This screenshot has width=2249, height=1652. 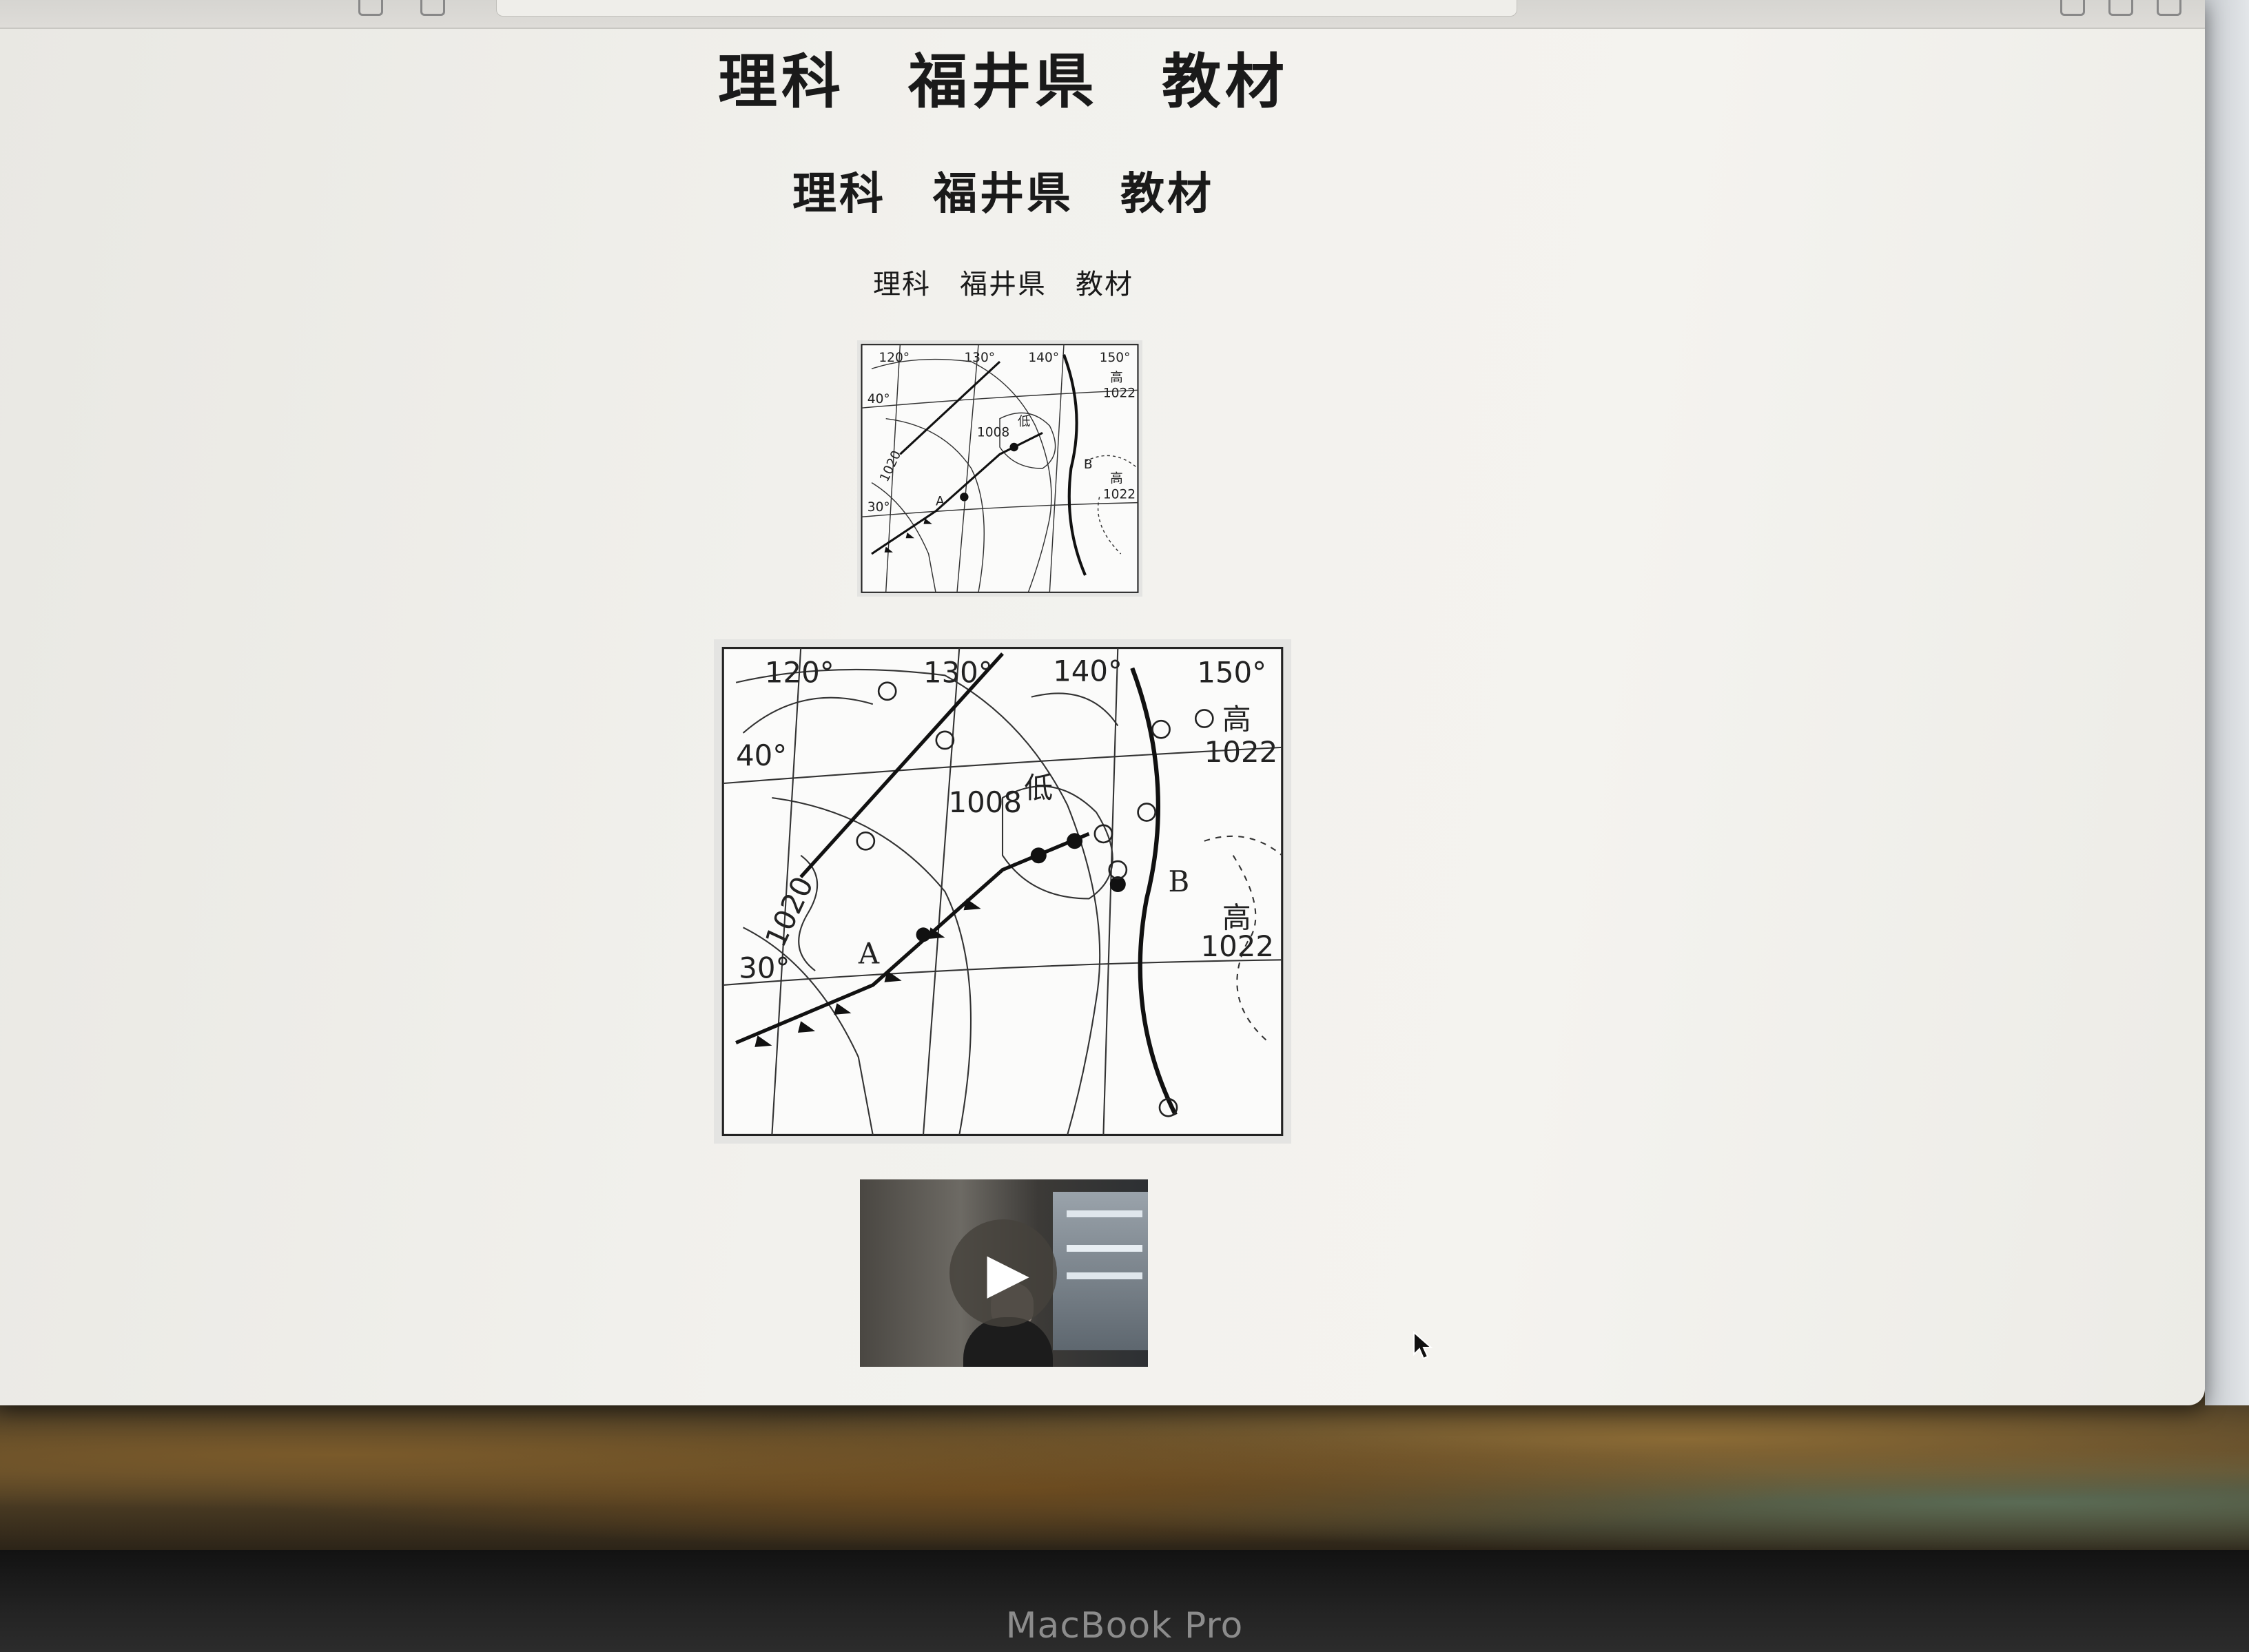 What do you see at coordinates (1104, 1248) in the screenshot?
I see `video-frame-lights` at bounding box center [1104, 1248].